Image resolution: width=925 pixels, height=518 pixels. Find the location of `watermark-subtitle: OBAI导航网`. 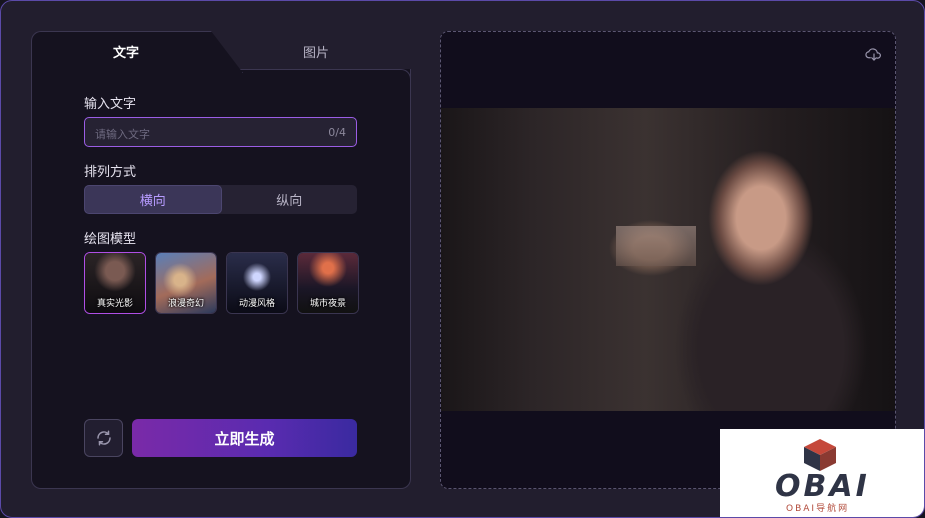

watermark-subtitle: OBAI导航网 is located at coordinates (818, 509).